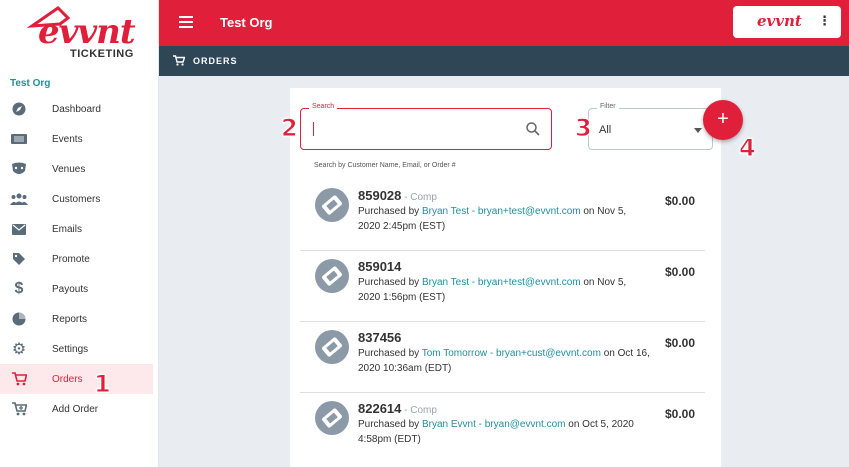 The width and height of the screenshot is (849, 467). Describe the element at coordinates (608, 106) in the screenshot. I see `filter-legend: Filter` at that location.